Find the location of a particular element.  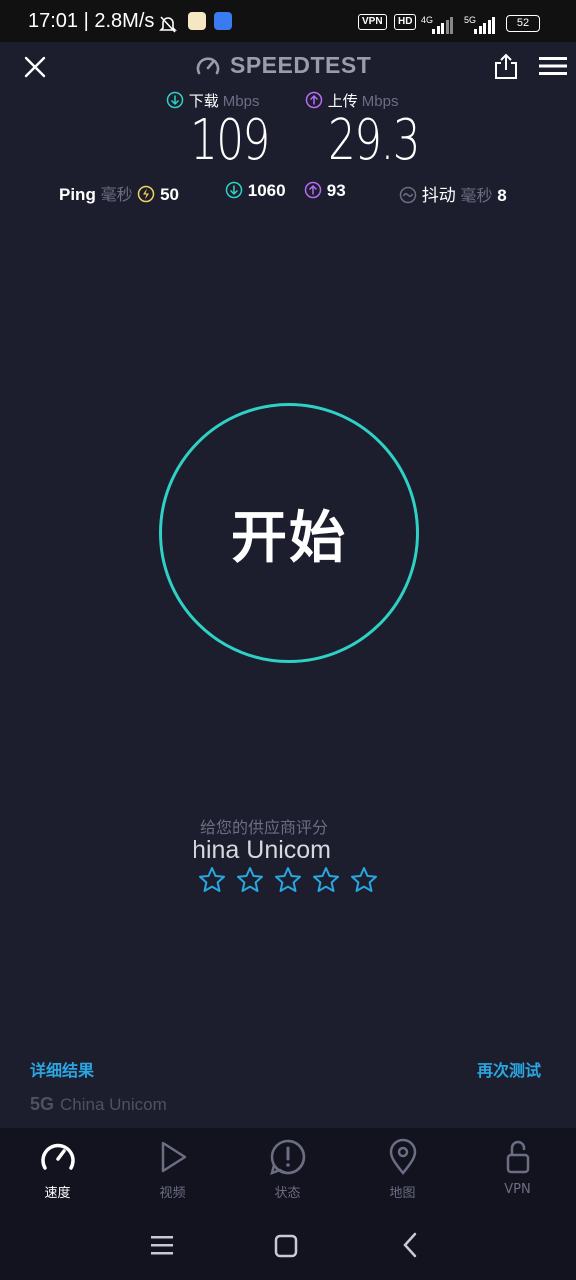

network-type-badge: 5G is located at coordinates (42, 1104).